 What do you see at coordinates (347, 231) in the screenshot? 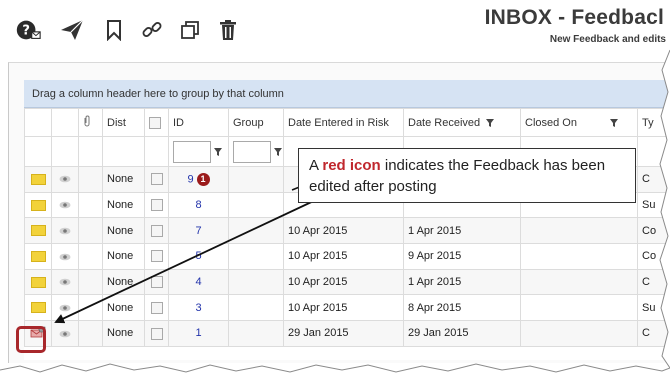
I see `table-row: None 7 10 Apr 2015 1 Apr 2015 Co` at bounding box center [347, 231].